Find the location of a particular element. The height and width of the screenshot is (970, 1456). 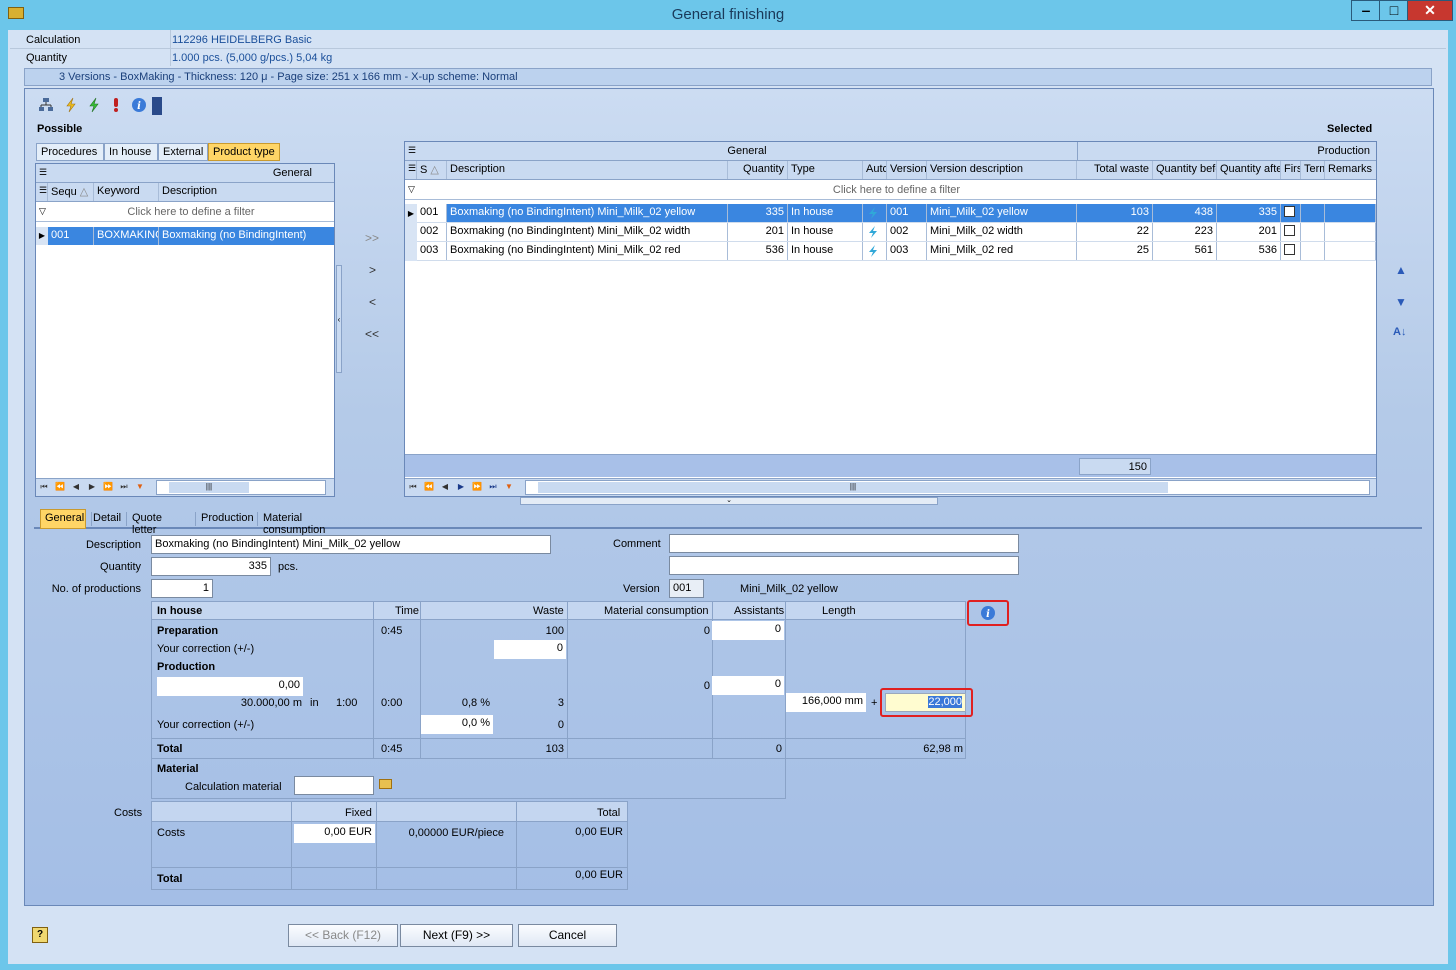

minimize-button: ‒ is located at coordinates (1366, 10).